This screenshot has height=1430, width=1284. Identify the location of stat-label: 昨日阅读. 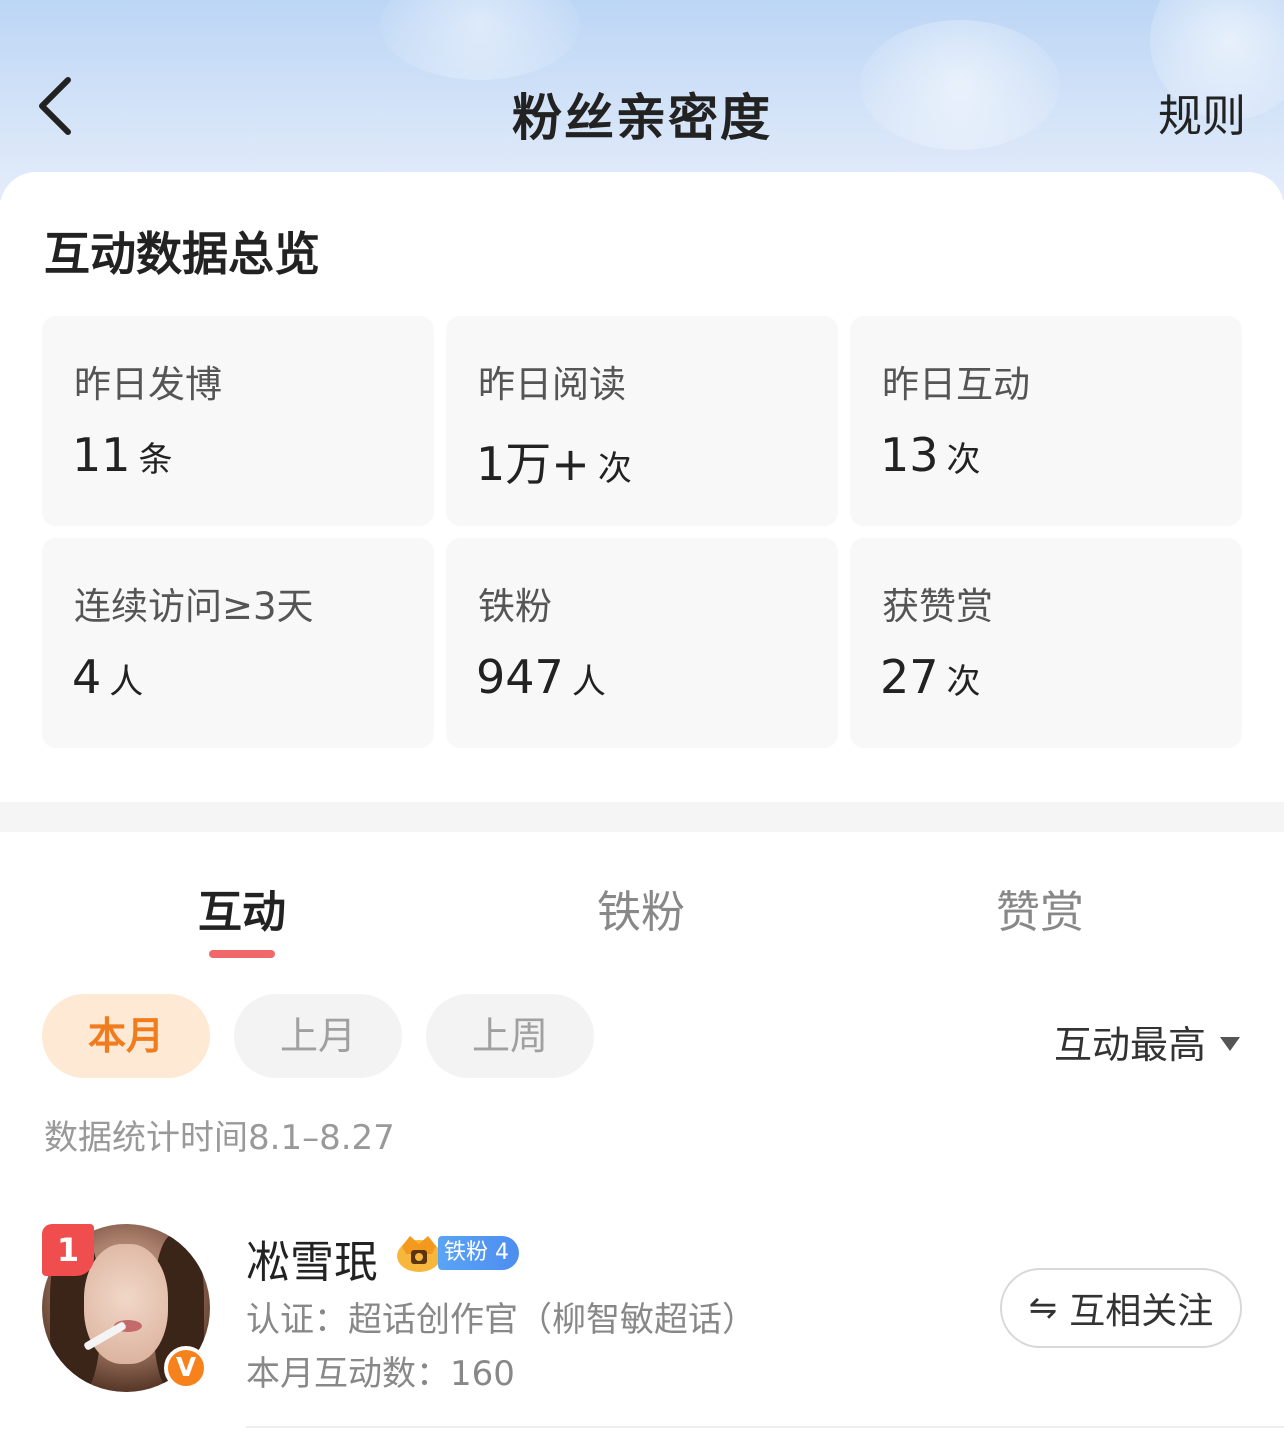
(552, 384).